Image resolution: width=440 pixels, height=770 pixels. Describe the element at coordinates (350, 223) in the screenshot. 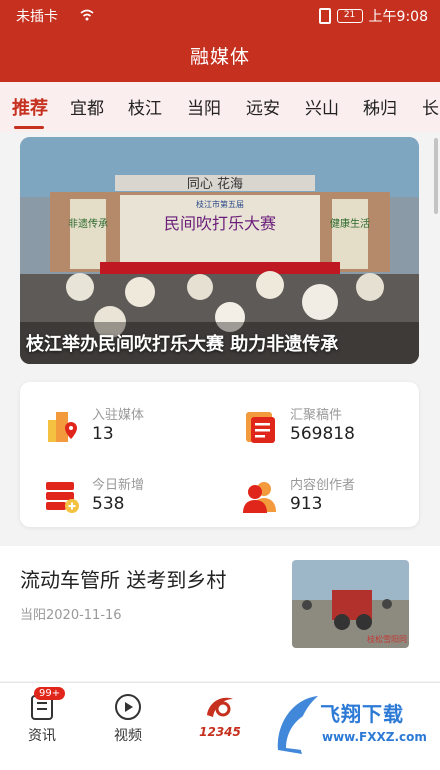

I see `stage-right-scroll: 健康生活` at that location.